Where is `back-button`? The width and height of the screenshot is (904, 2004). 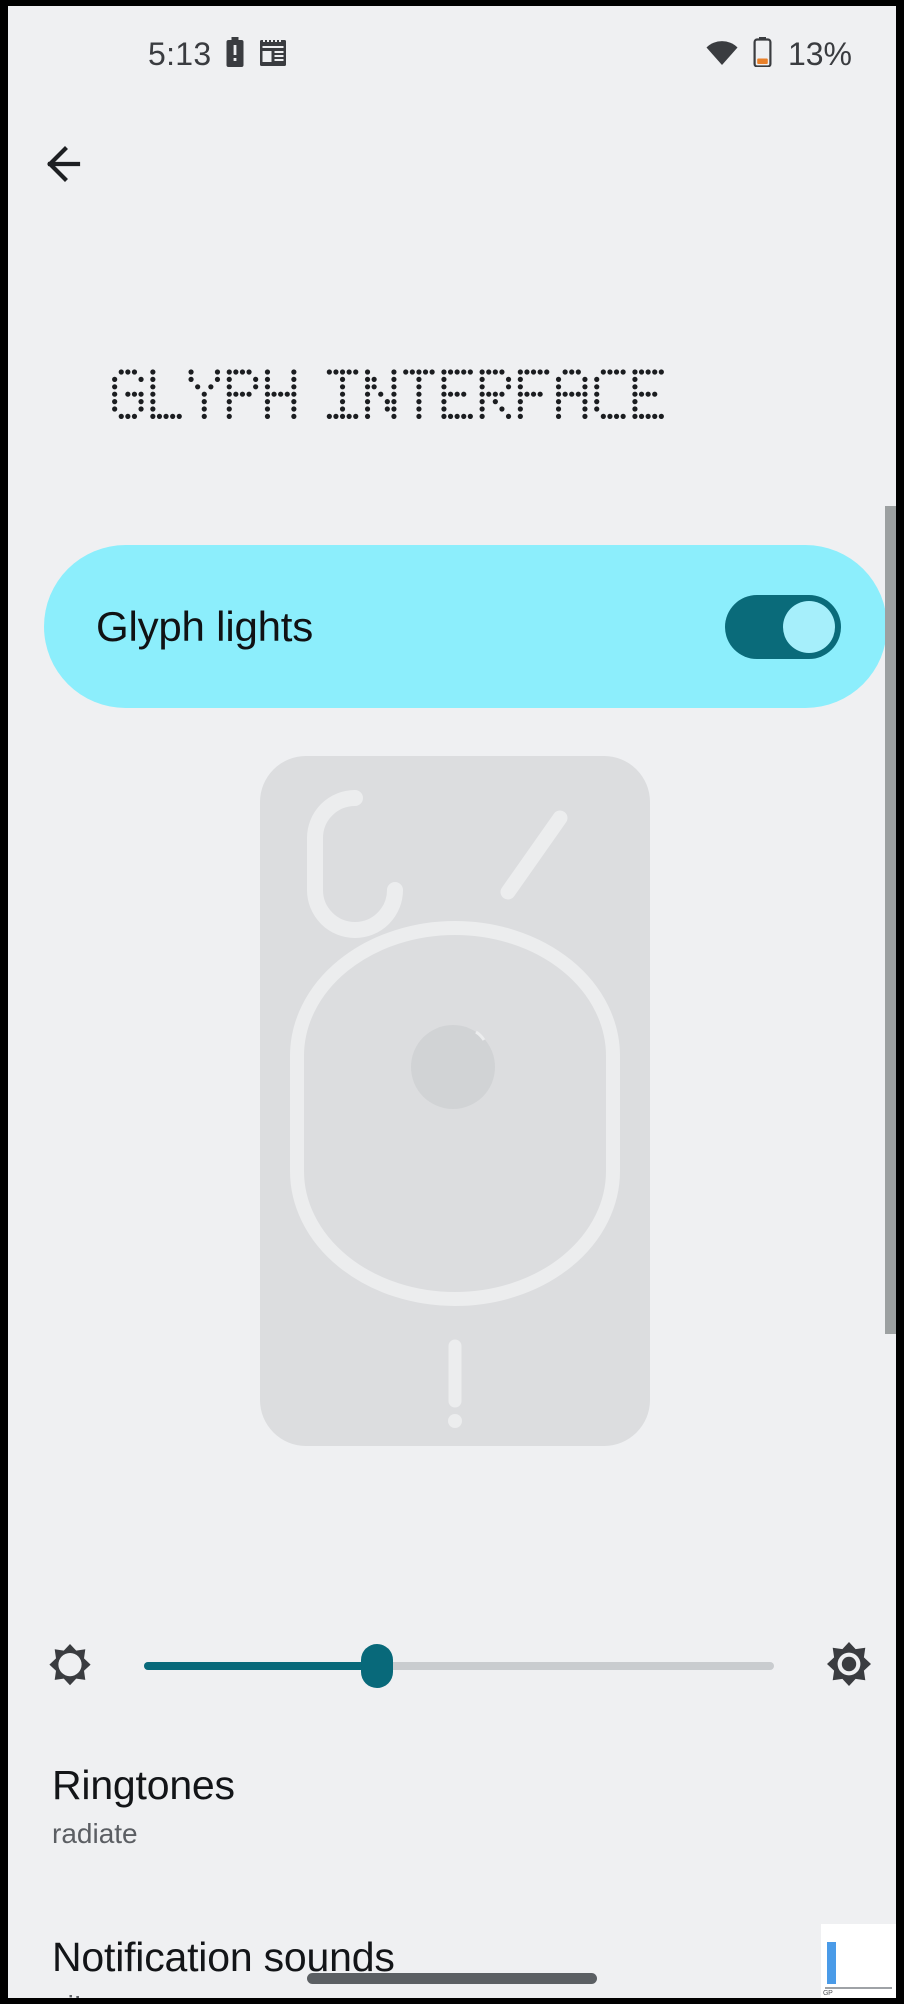 back-button is located at coordinates (70, 166).